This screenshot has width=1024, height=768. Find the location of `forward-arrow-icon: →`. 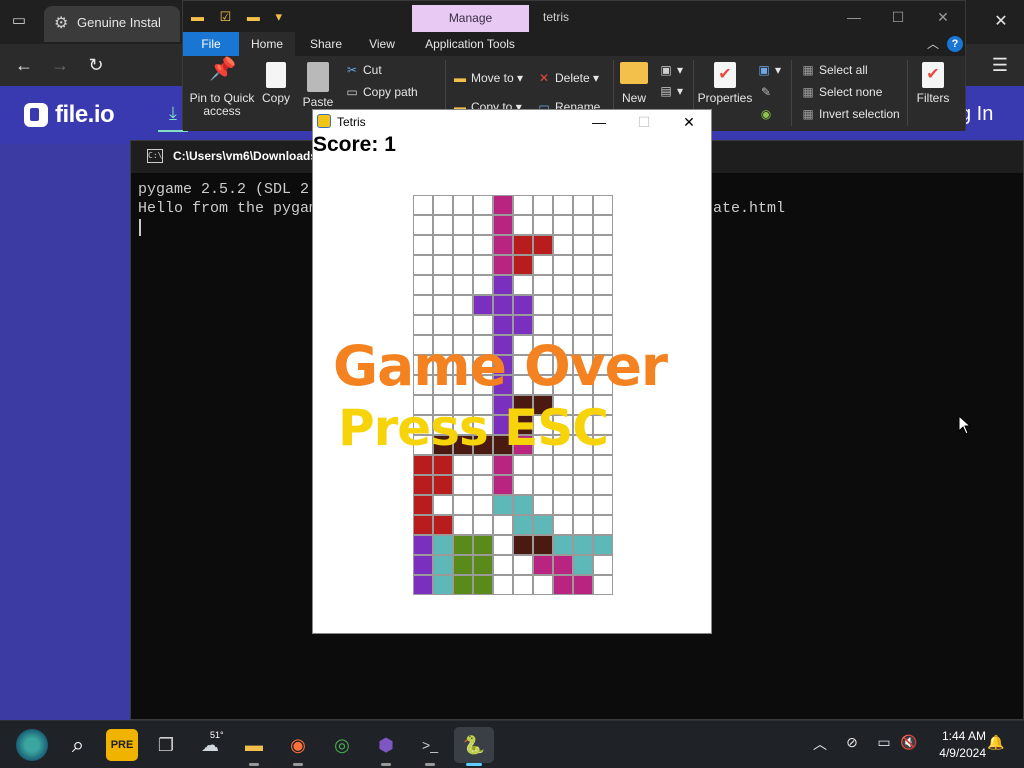

forward-arrow-icon: → is located at coordinates (60, 65).